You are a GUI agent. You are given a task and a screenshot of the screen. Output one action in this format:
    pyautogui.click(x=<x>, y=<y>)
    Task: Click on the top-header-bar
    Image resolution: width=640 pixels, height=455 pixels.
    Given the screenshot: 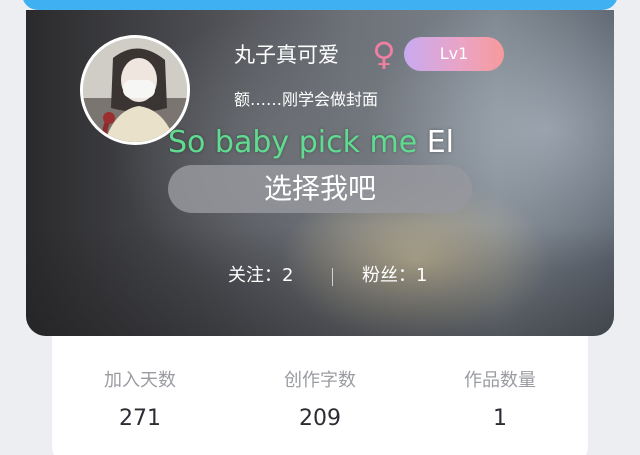 What is the action you would take?
    pyautogui.click(x=320, y=5)
    